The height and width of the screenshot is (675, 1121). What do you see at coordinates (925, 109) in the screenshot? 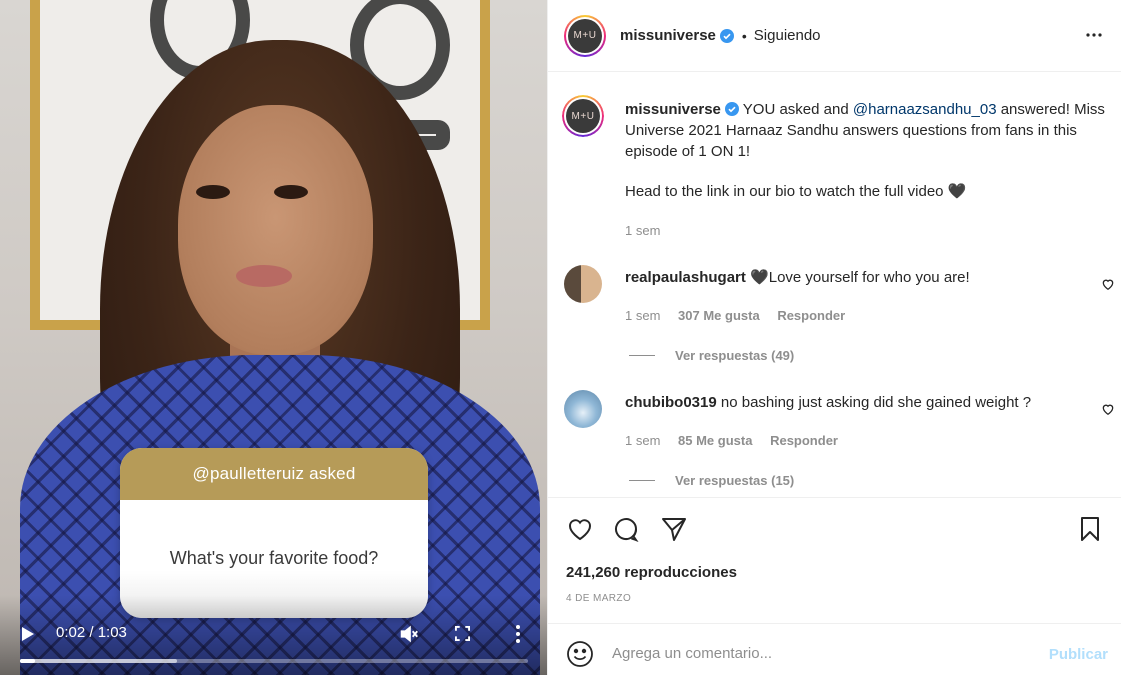
I see `caption-mention-link: @harnaazsandhu_03` at bounding box center [925, 109].